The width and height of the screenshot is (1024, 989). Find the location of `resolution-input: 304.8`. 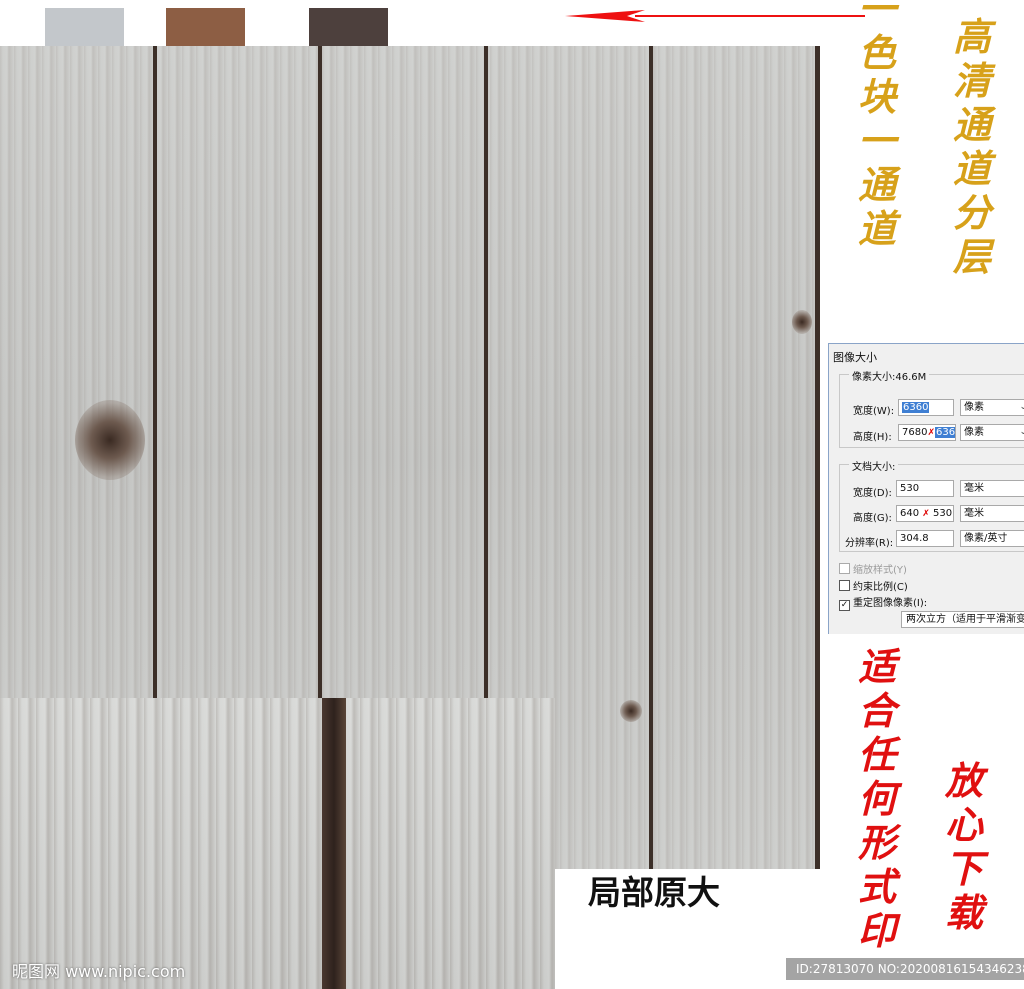

resolution-input: 304.8 is located at coordinates (925, 538).